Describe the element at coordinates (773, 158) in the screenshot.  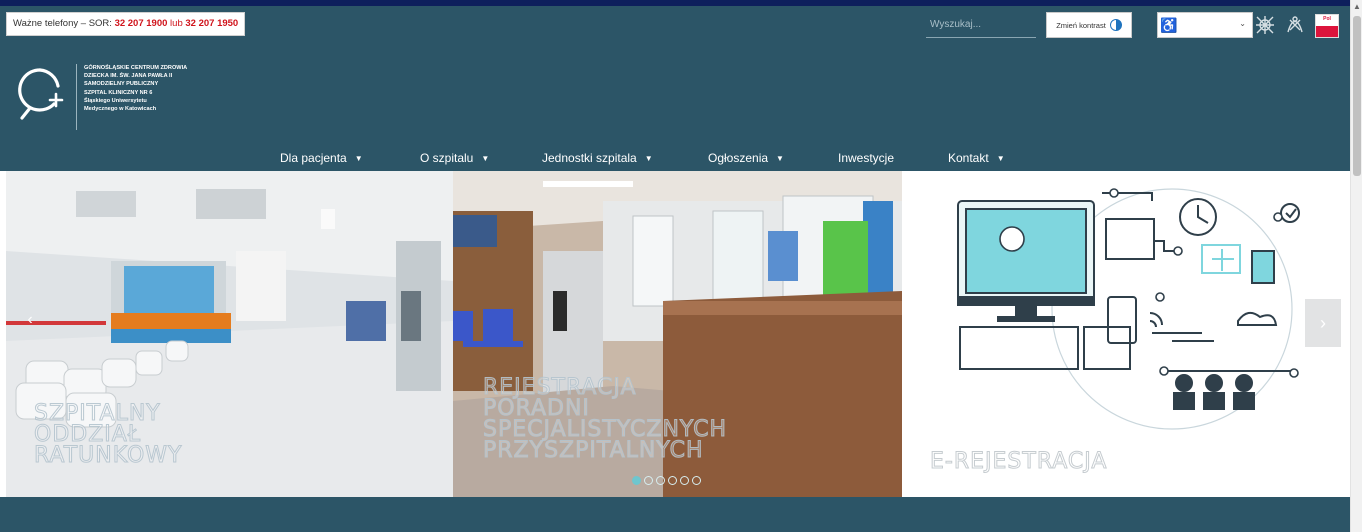
I see `nav-item-ogloszenia: Ogłoszenia ▼` at that location.